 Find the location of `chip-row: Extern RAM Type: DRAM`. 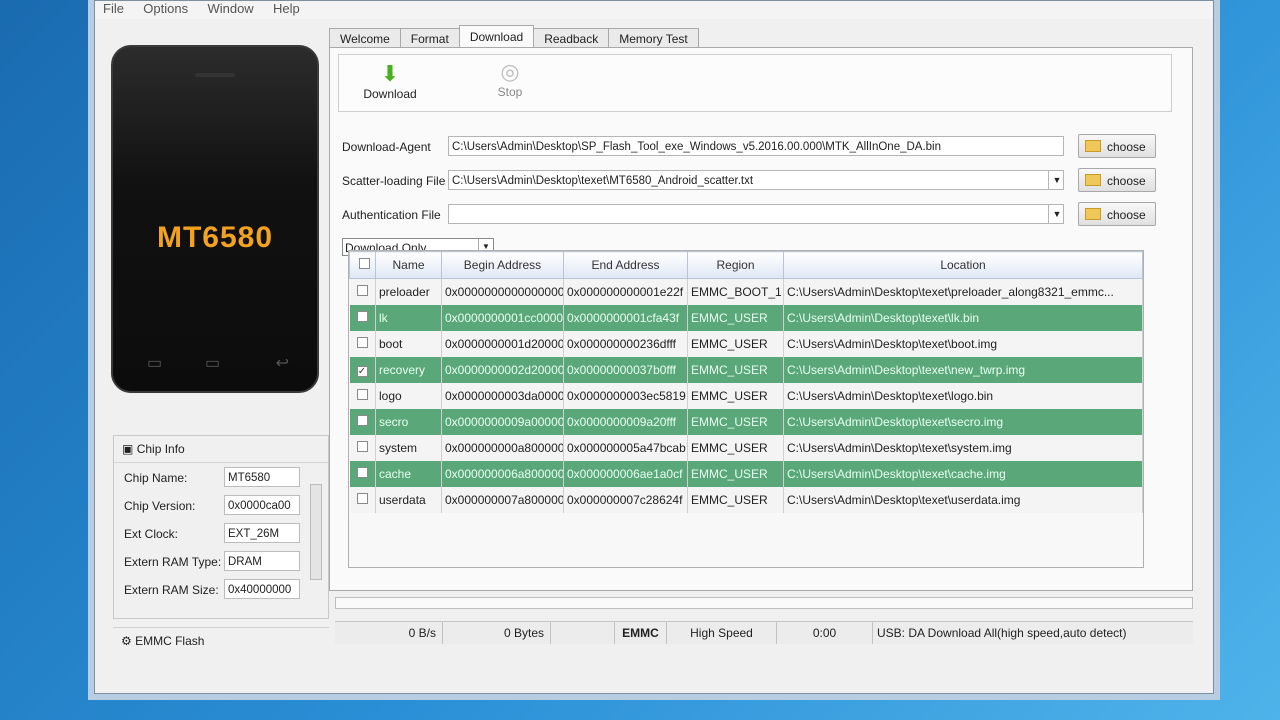

chip-row: Extern RAM Type: DRAM is located at coordinates (221, 561).